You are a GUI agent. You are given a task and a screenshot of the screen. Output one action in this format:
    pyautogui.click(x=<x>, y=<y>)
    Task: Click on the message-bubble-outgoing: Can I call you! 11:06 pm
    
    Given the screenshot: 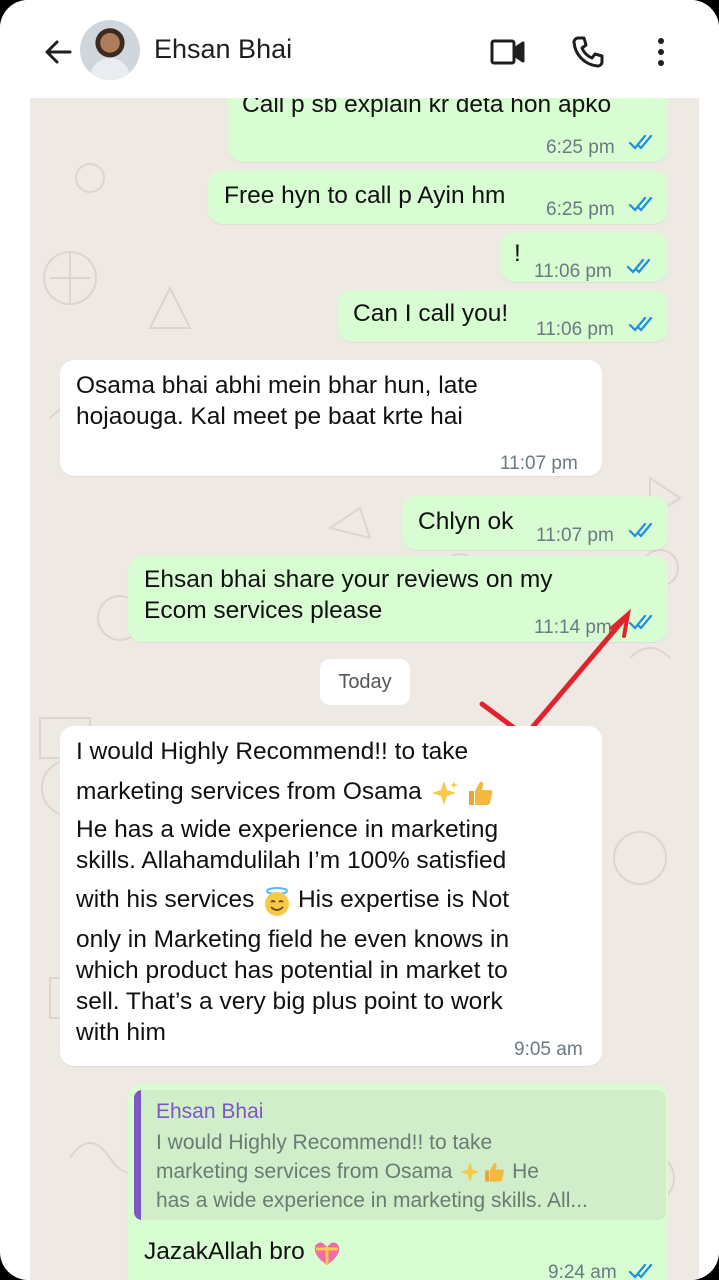 What is the action you would take?
    pyautogui.click(x=503, y=316)
    